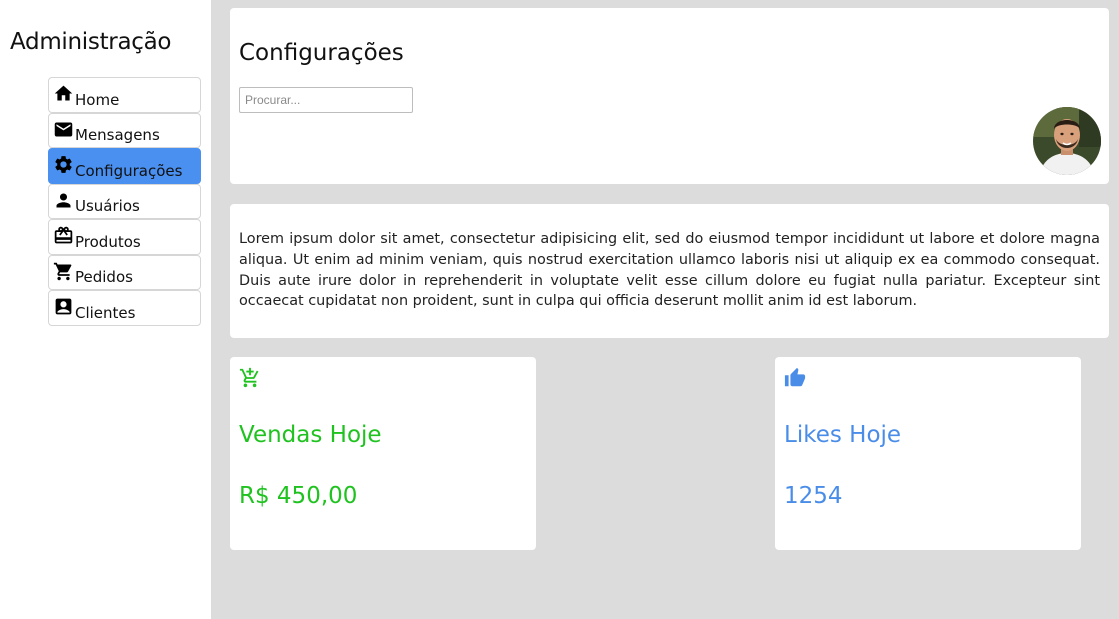  Describe the element at coordinates (310, 435) in the screenshot. I see `sales-label: Vendas Hoje` at that location.